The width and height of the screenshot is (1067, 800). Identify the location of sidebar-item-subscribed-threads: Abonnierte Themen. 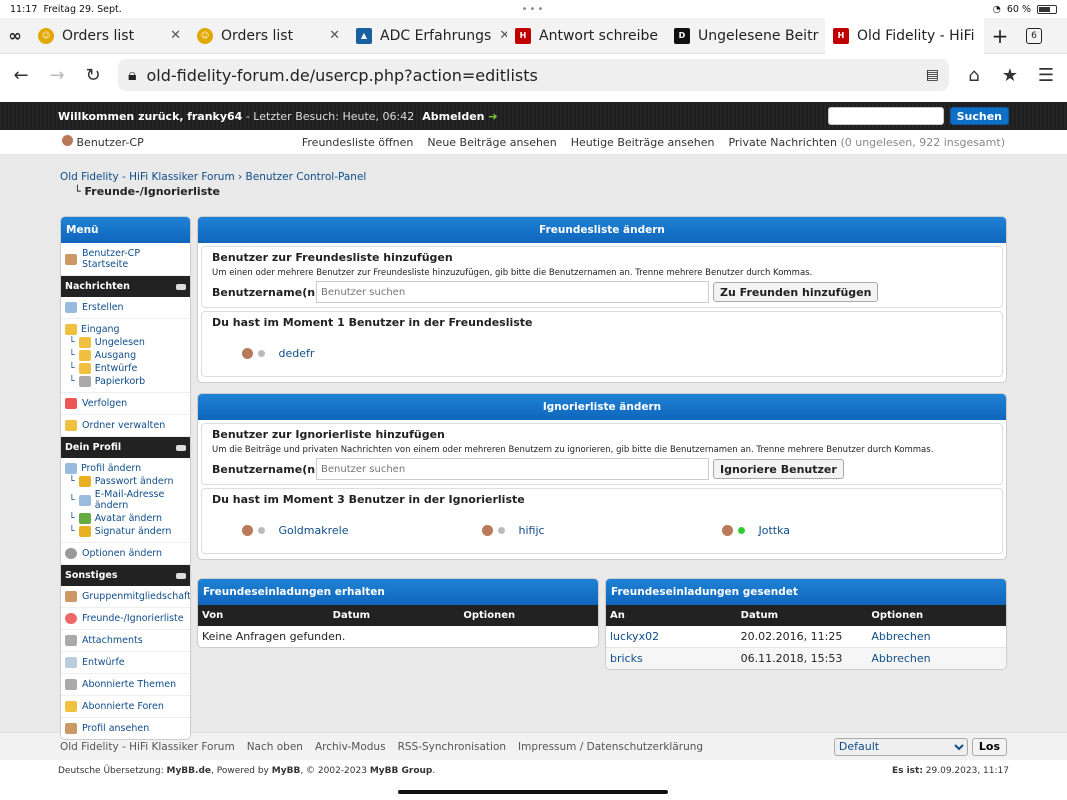
(125, 685).